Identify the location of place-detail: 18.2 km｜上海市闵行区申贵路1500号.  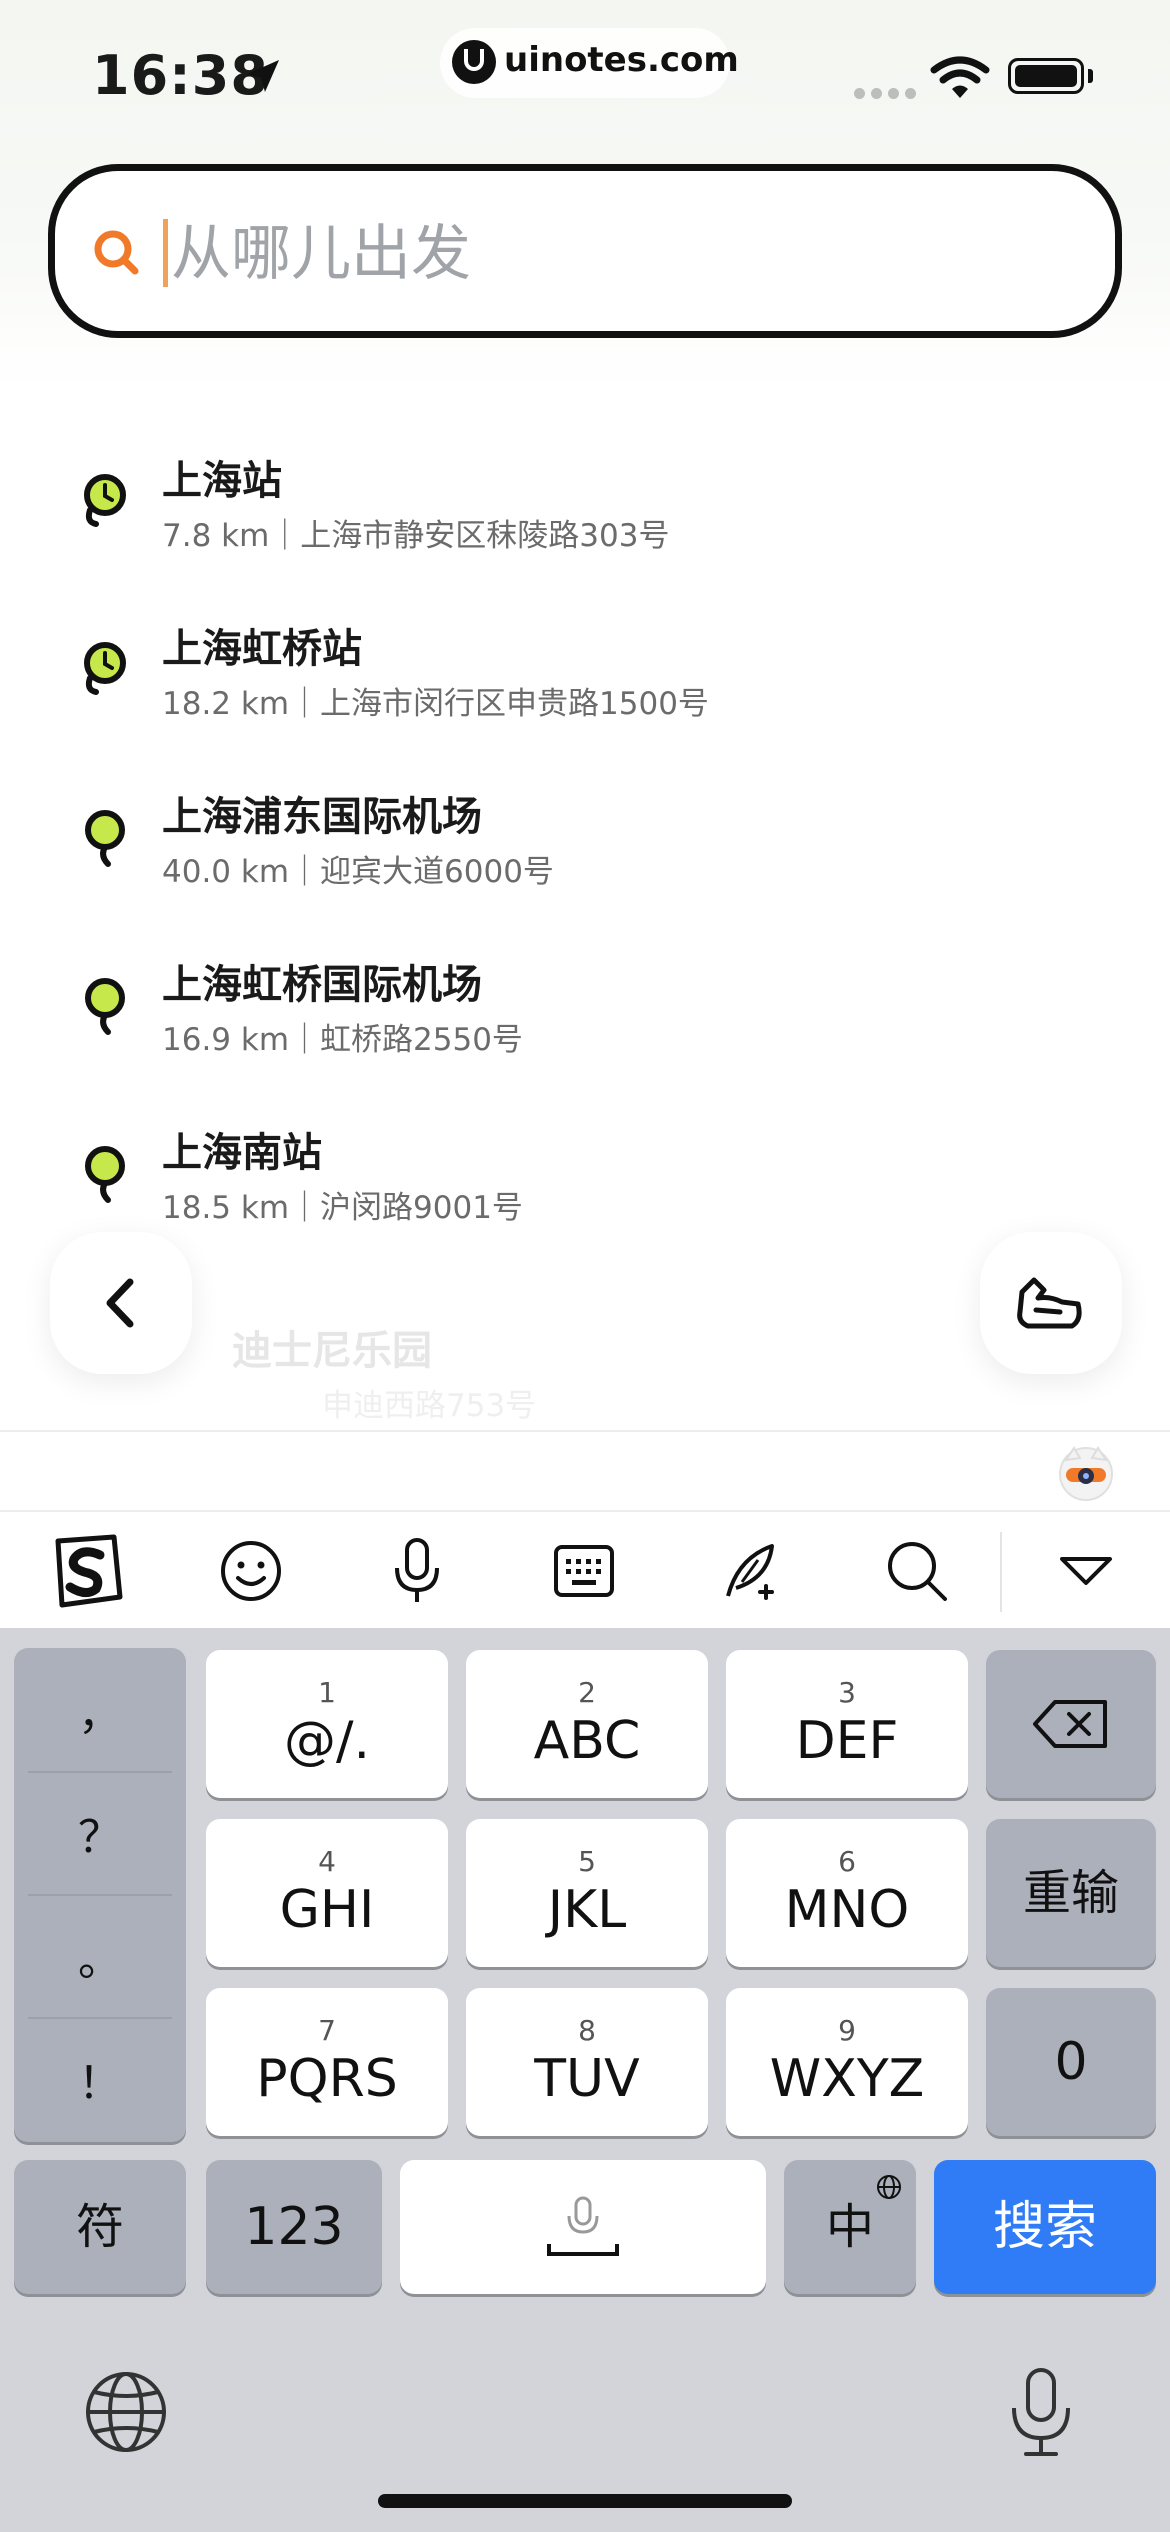
(435, 704).